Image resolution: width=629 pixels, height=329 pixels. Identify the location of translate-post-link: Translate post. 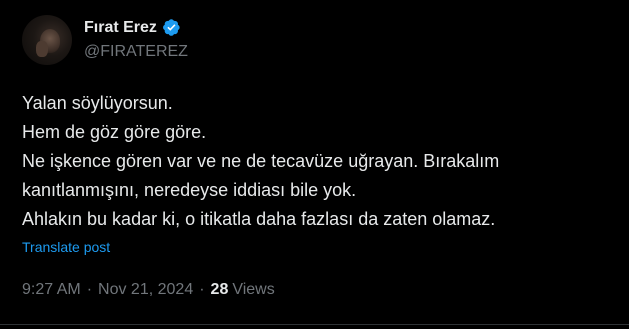
(66, 247).